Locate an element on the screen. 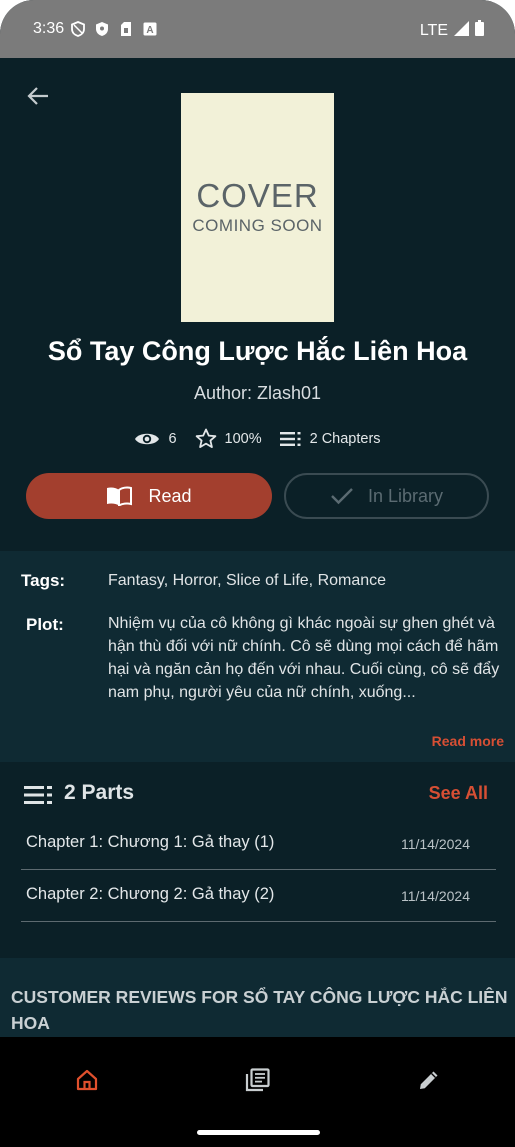 Image resolution: width=515 pixels, height=1147 pixels. chapters-count: 2 Chapters is located at coordinates (345, 438).